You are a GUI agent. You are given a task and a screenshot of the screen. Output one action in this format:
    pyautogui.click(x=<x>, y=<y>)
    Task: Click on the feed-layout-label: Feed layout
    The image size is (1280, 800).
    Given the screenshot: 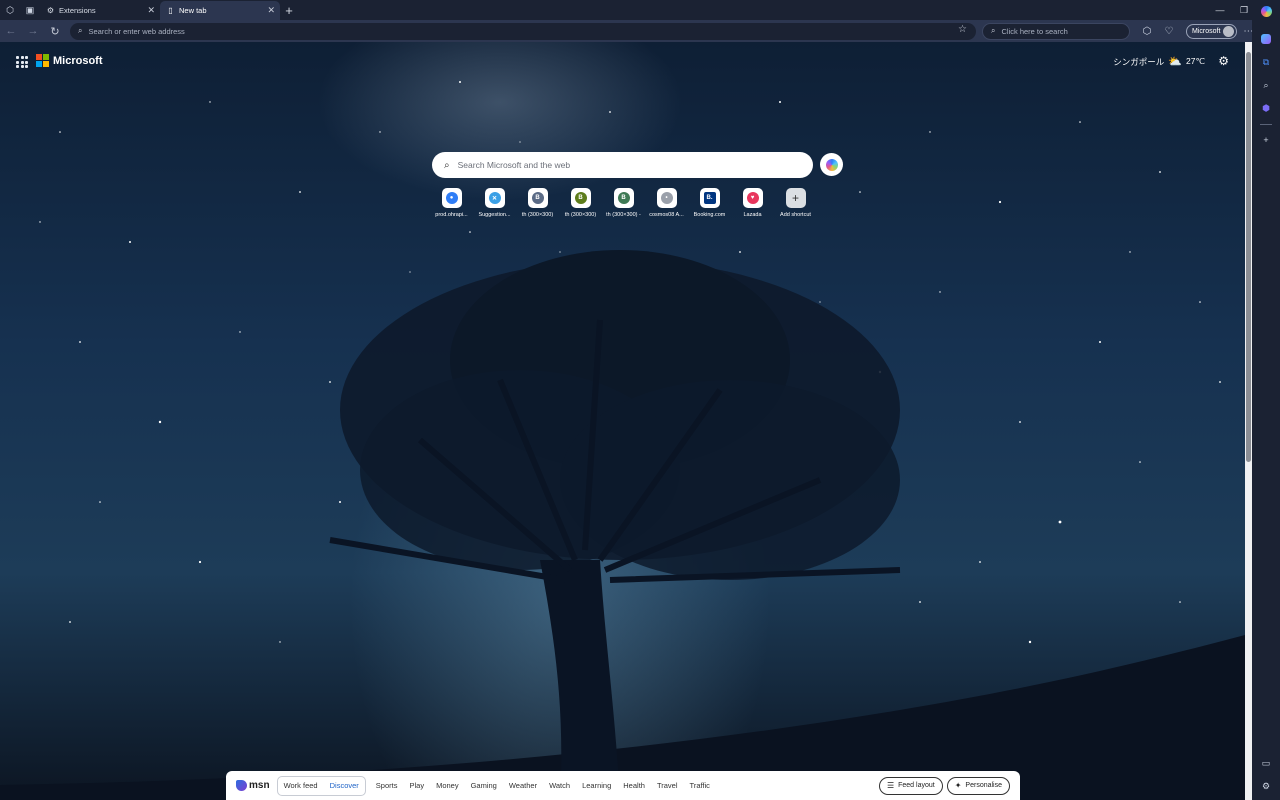 What is the action you would take?
    pyautogui.click(x=916, y=785)
    